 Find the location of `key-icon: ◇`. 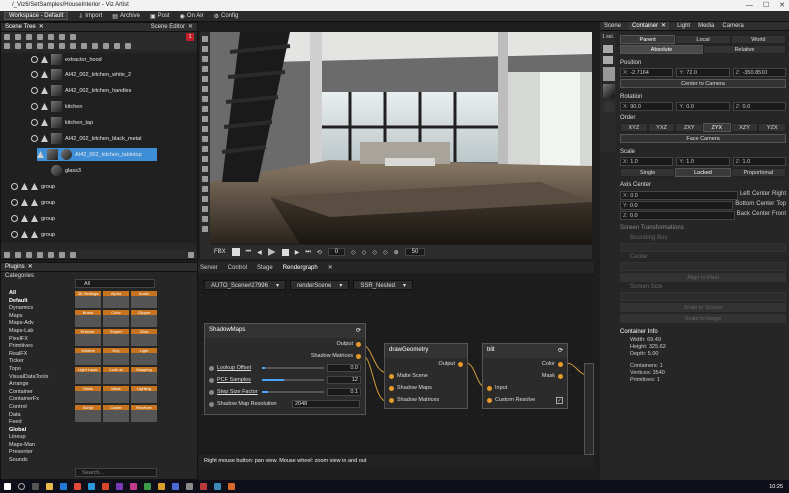

key-icon: ◇ is located at coordinates (374, 252).